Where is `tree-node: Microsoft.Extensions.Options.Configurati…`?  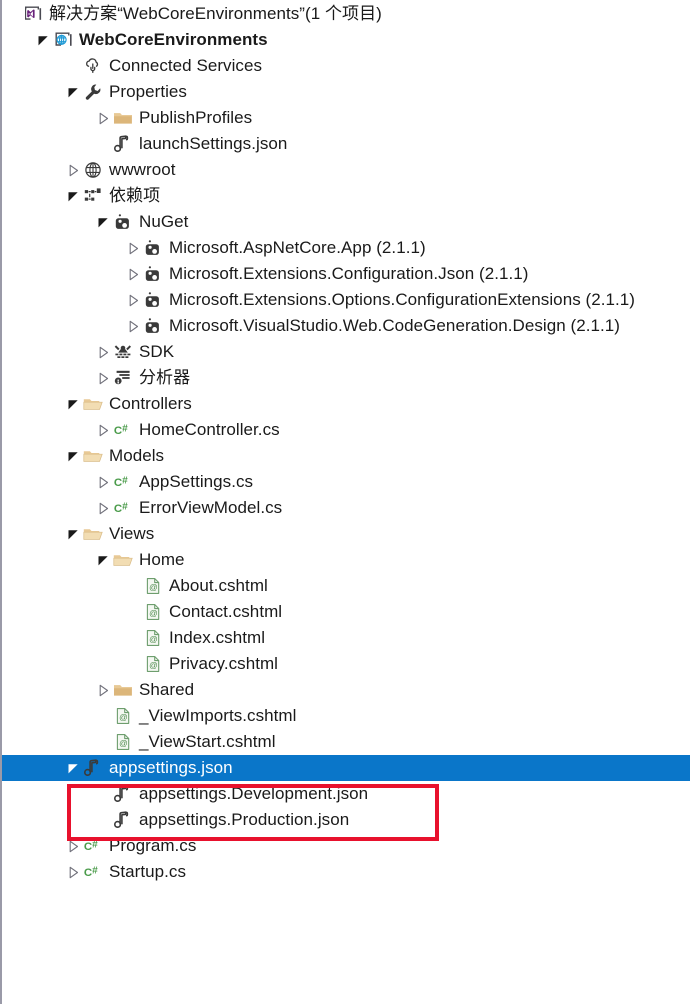
tree-node: Microsoft.Extensions.Options.Configurati… is located at coordinates (346, 300).